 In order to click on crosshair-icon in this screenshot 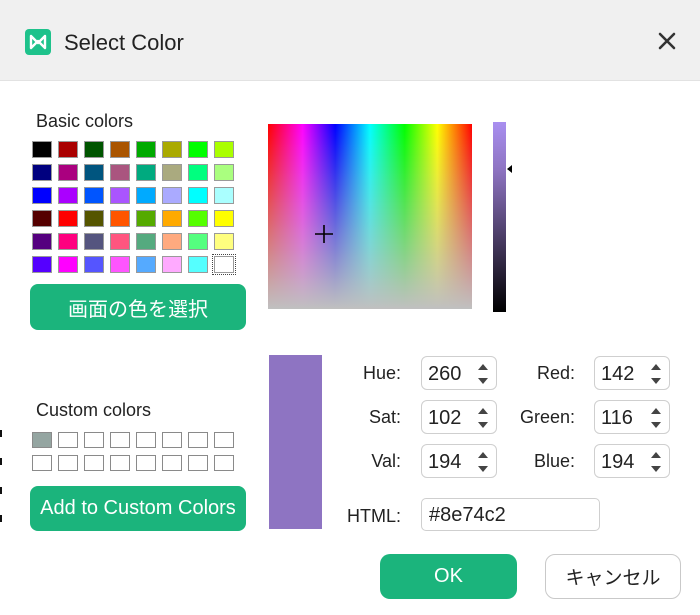, I will do `click(324, 234)`.